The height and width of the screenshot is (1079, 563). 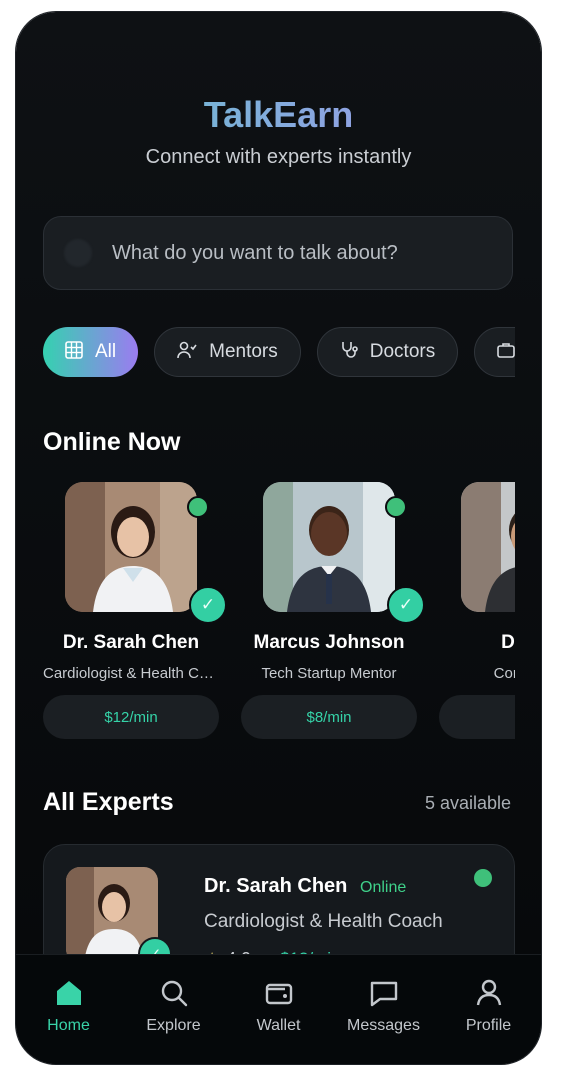 I want to click on price-button: $8/min, so click(x=329, y=717).